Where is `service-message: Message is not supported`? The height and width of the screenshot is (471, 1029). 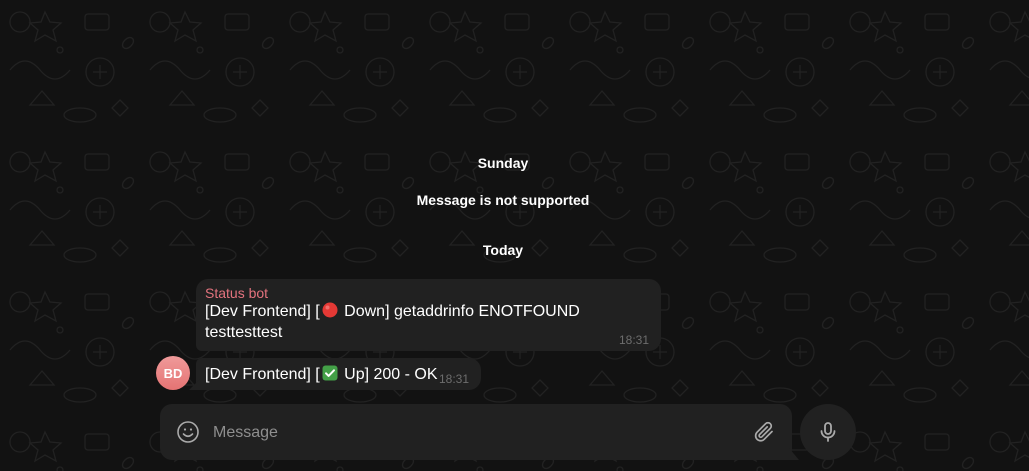 service-message: Message is not supported is located at coordinates (503, 200).